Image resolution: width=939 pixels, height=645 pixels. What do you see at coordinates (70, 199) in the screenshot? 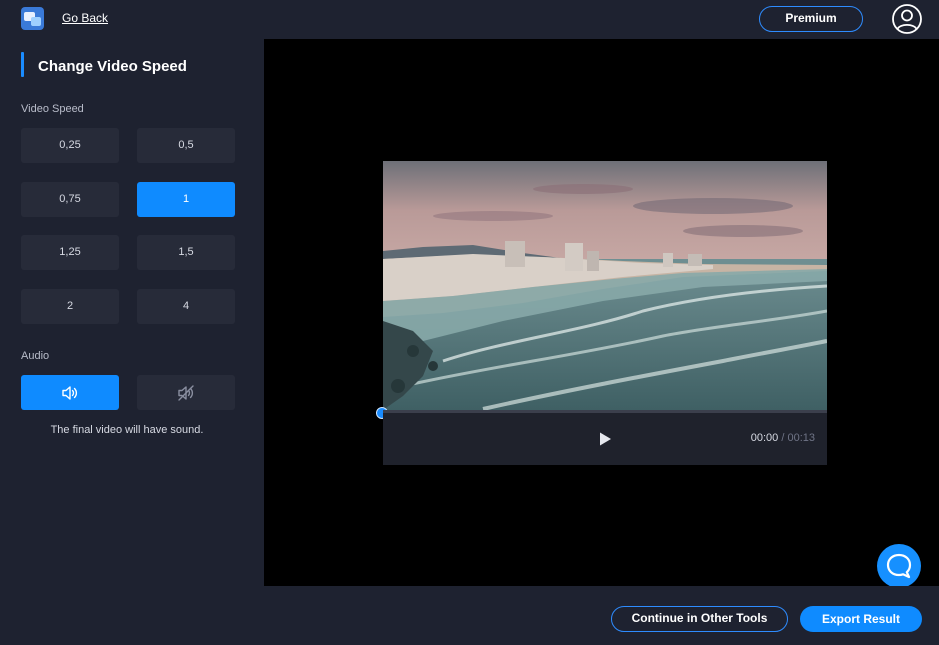
I see `speed-option-0-75: 0,75` at bounding box center [70, 199].